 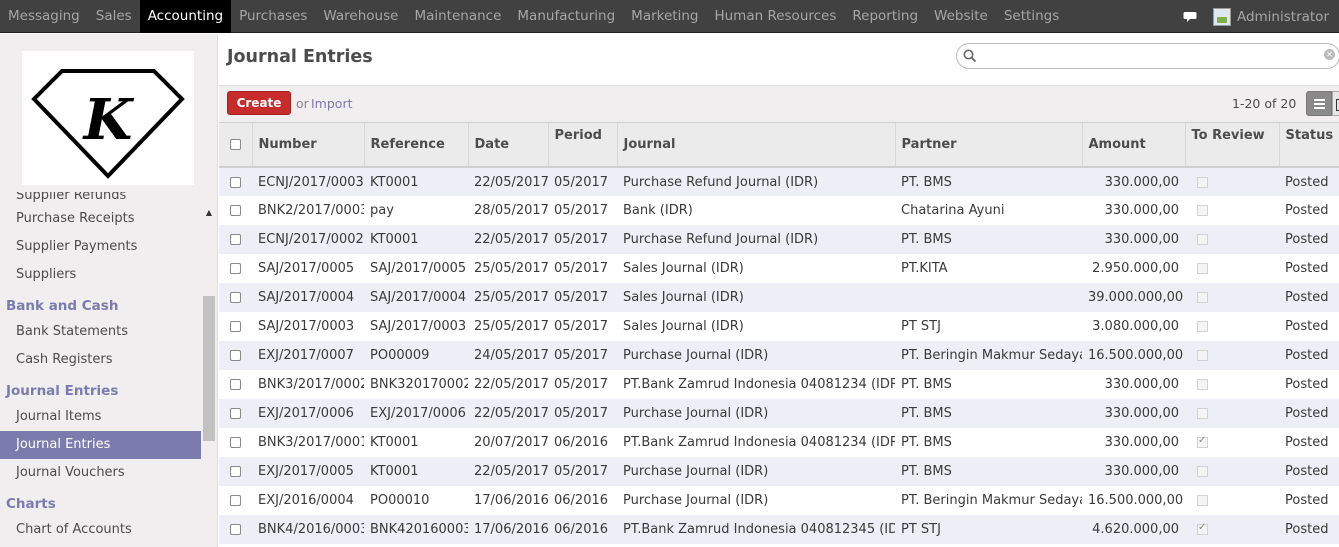 I want to click on cell-date: 20/07/2017, so click(x=508, y=442).